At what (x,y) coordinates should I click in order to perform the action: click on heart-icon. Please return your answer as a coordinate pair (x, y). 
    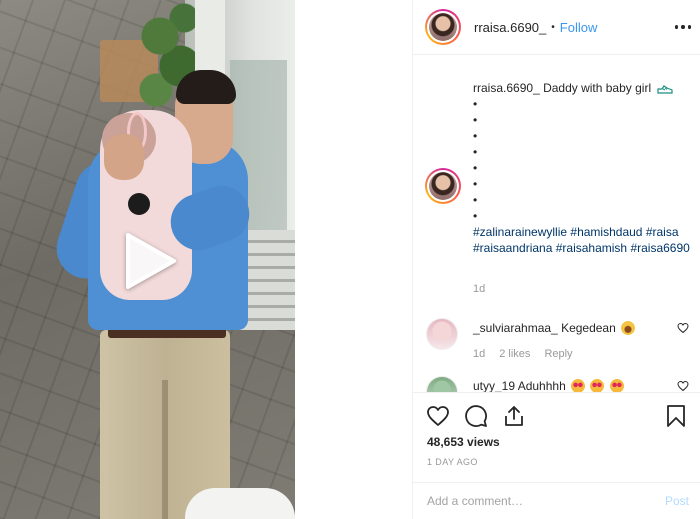
    Looking at the image, I should click on (438, 416).